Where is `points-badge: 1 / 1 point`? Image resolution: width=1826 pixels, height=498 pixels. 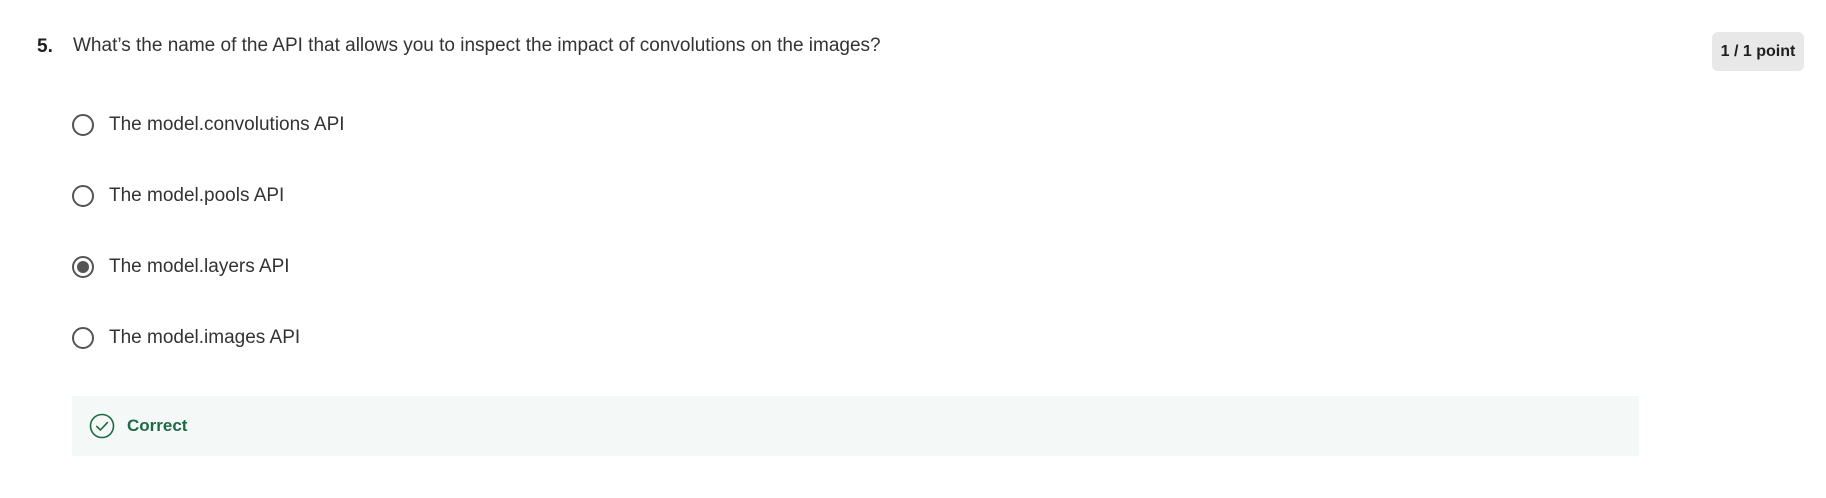 points-badge: 1 / 1 point is located at coordinates (1758, 51).